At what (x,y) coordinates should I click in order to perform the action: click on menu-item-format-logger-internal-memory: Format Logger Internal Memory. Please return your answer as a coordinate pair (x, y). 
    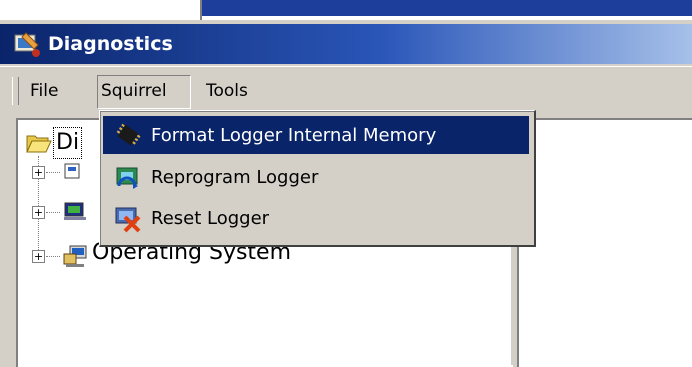
    Looking at the image, I should click on (316, 135).